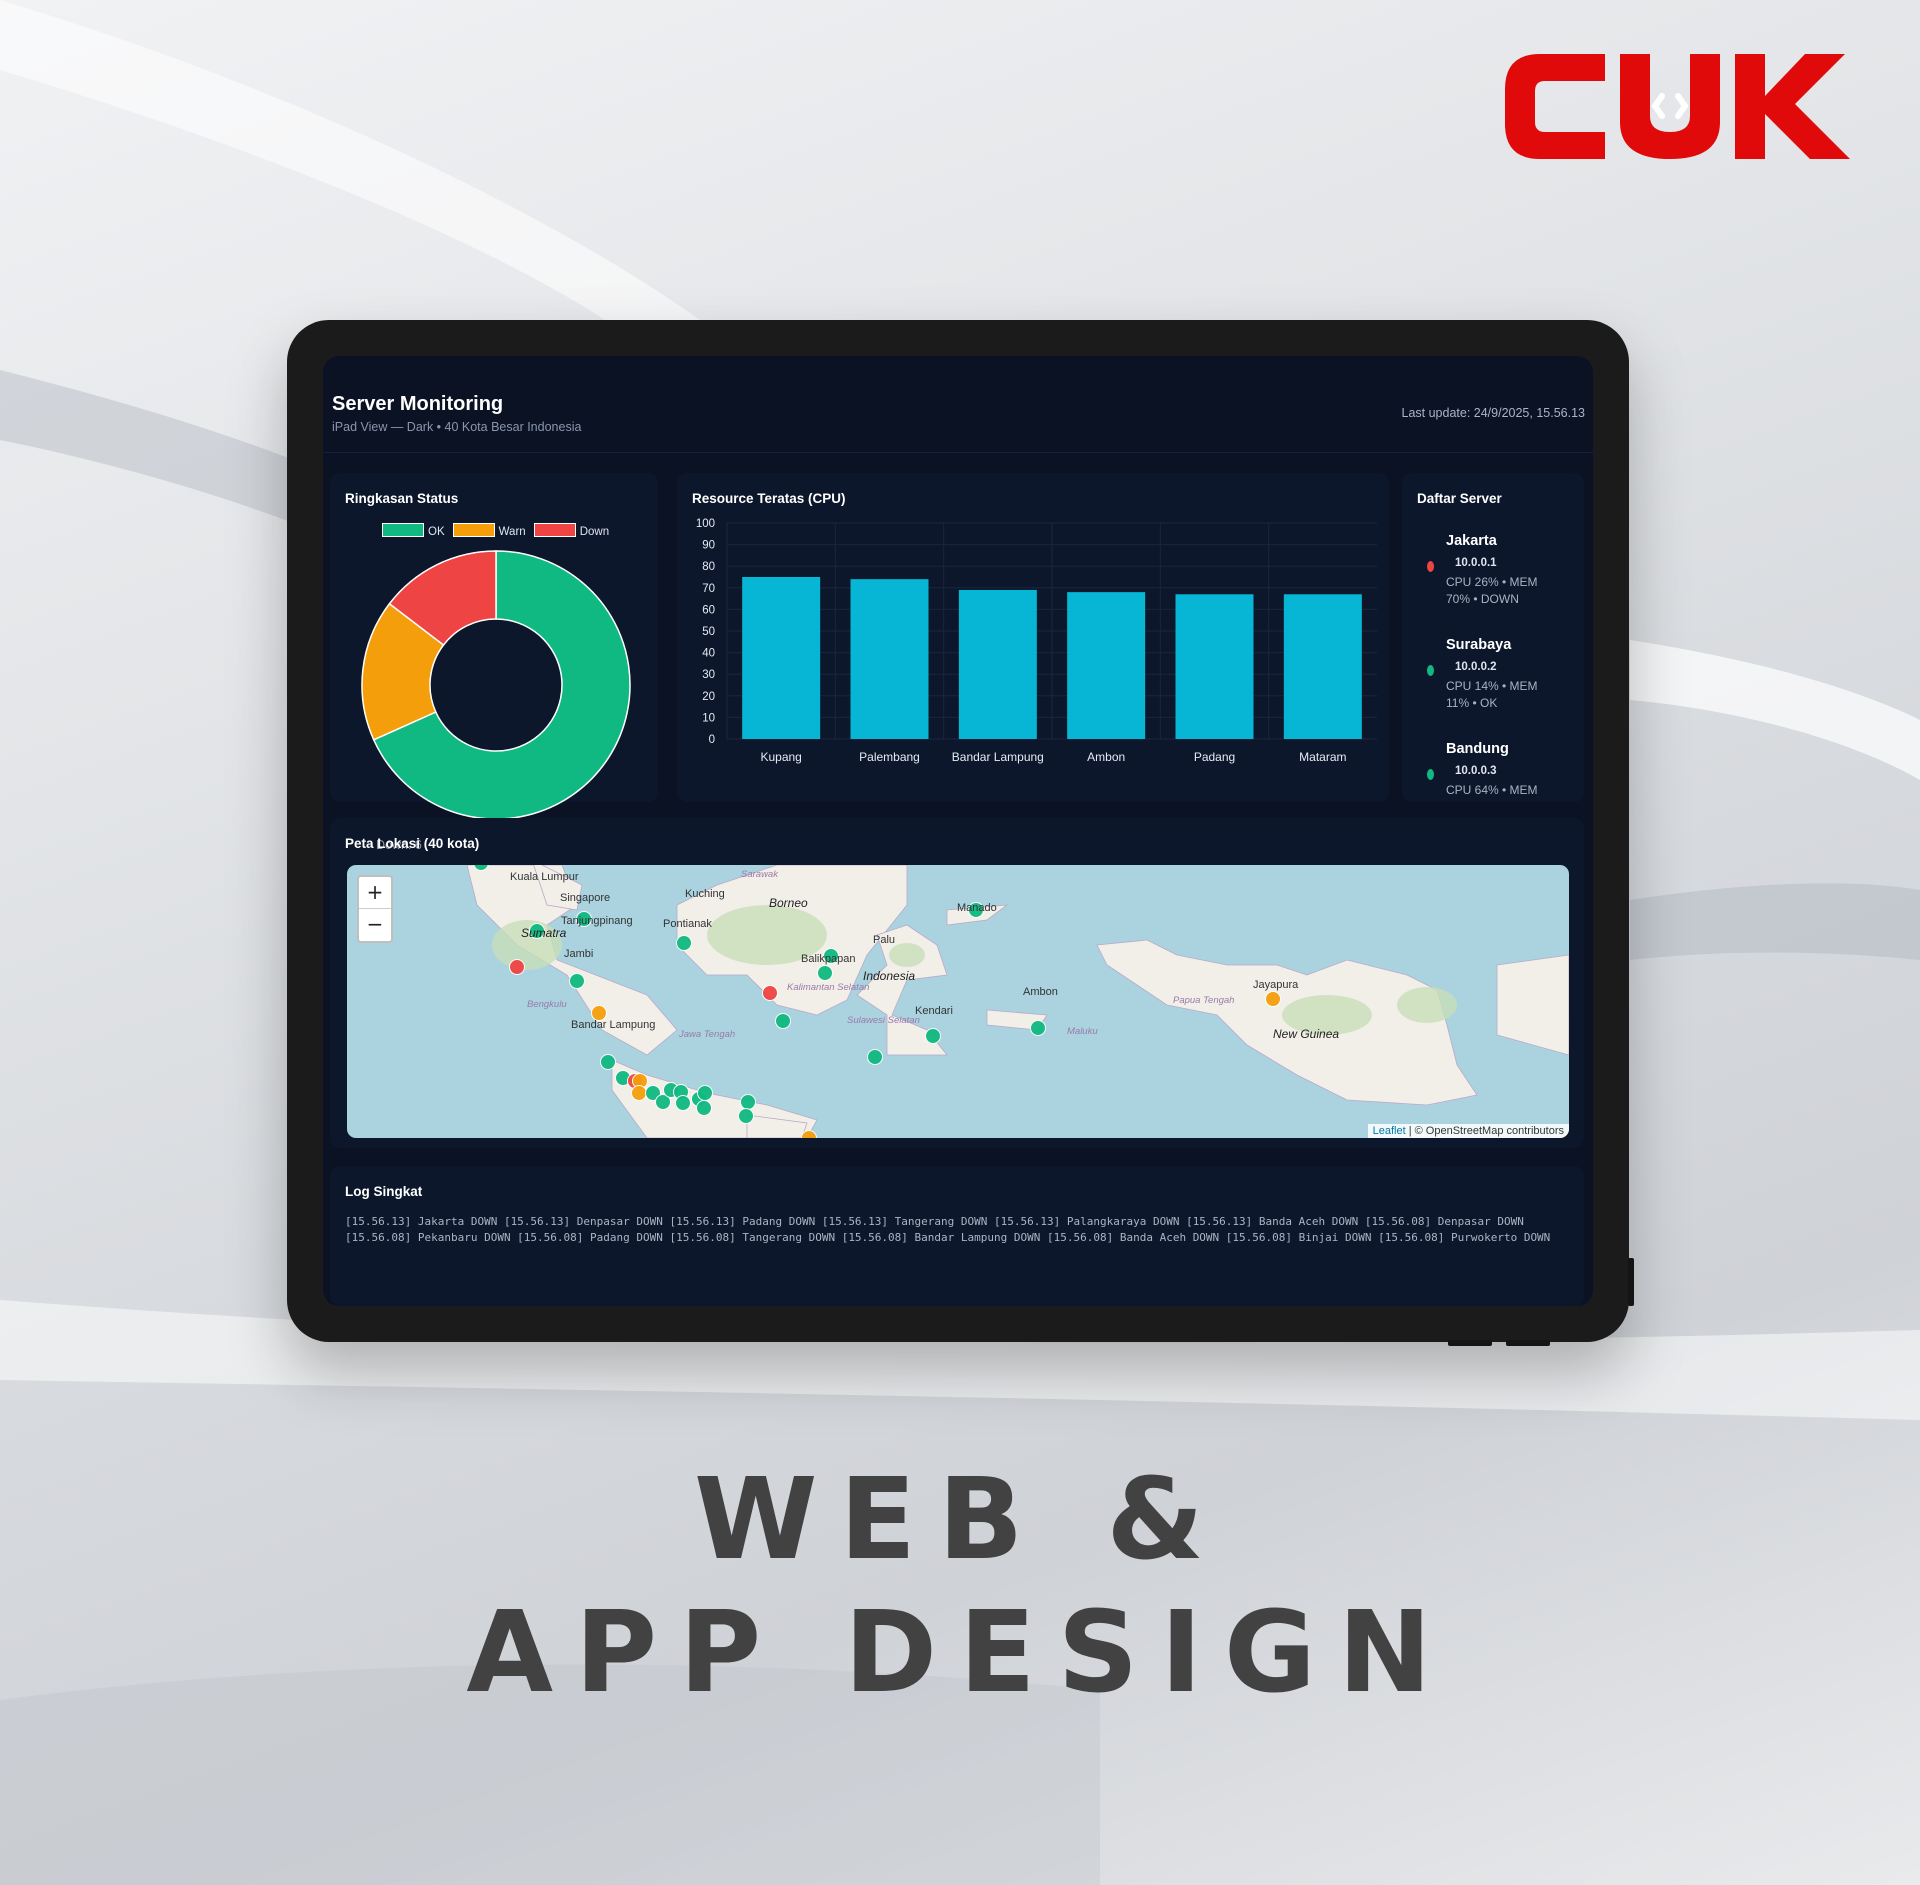 Image resolution: width=1920 pixels, height=1885 pixels. What do you see at coordinates (1479, 645) in the screenshot?
I see `server-name: Surabaya` at bounding box center [1479, 645].